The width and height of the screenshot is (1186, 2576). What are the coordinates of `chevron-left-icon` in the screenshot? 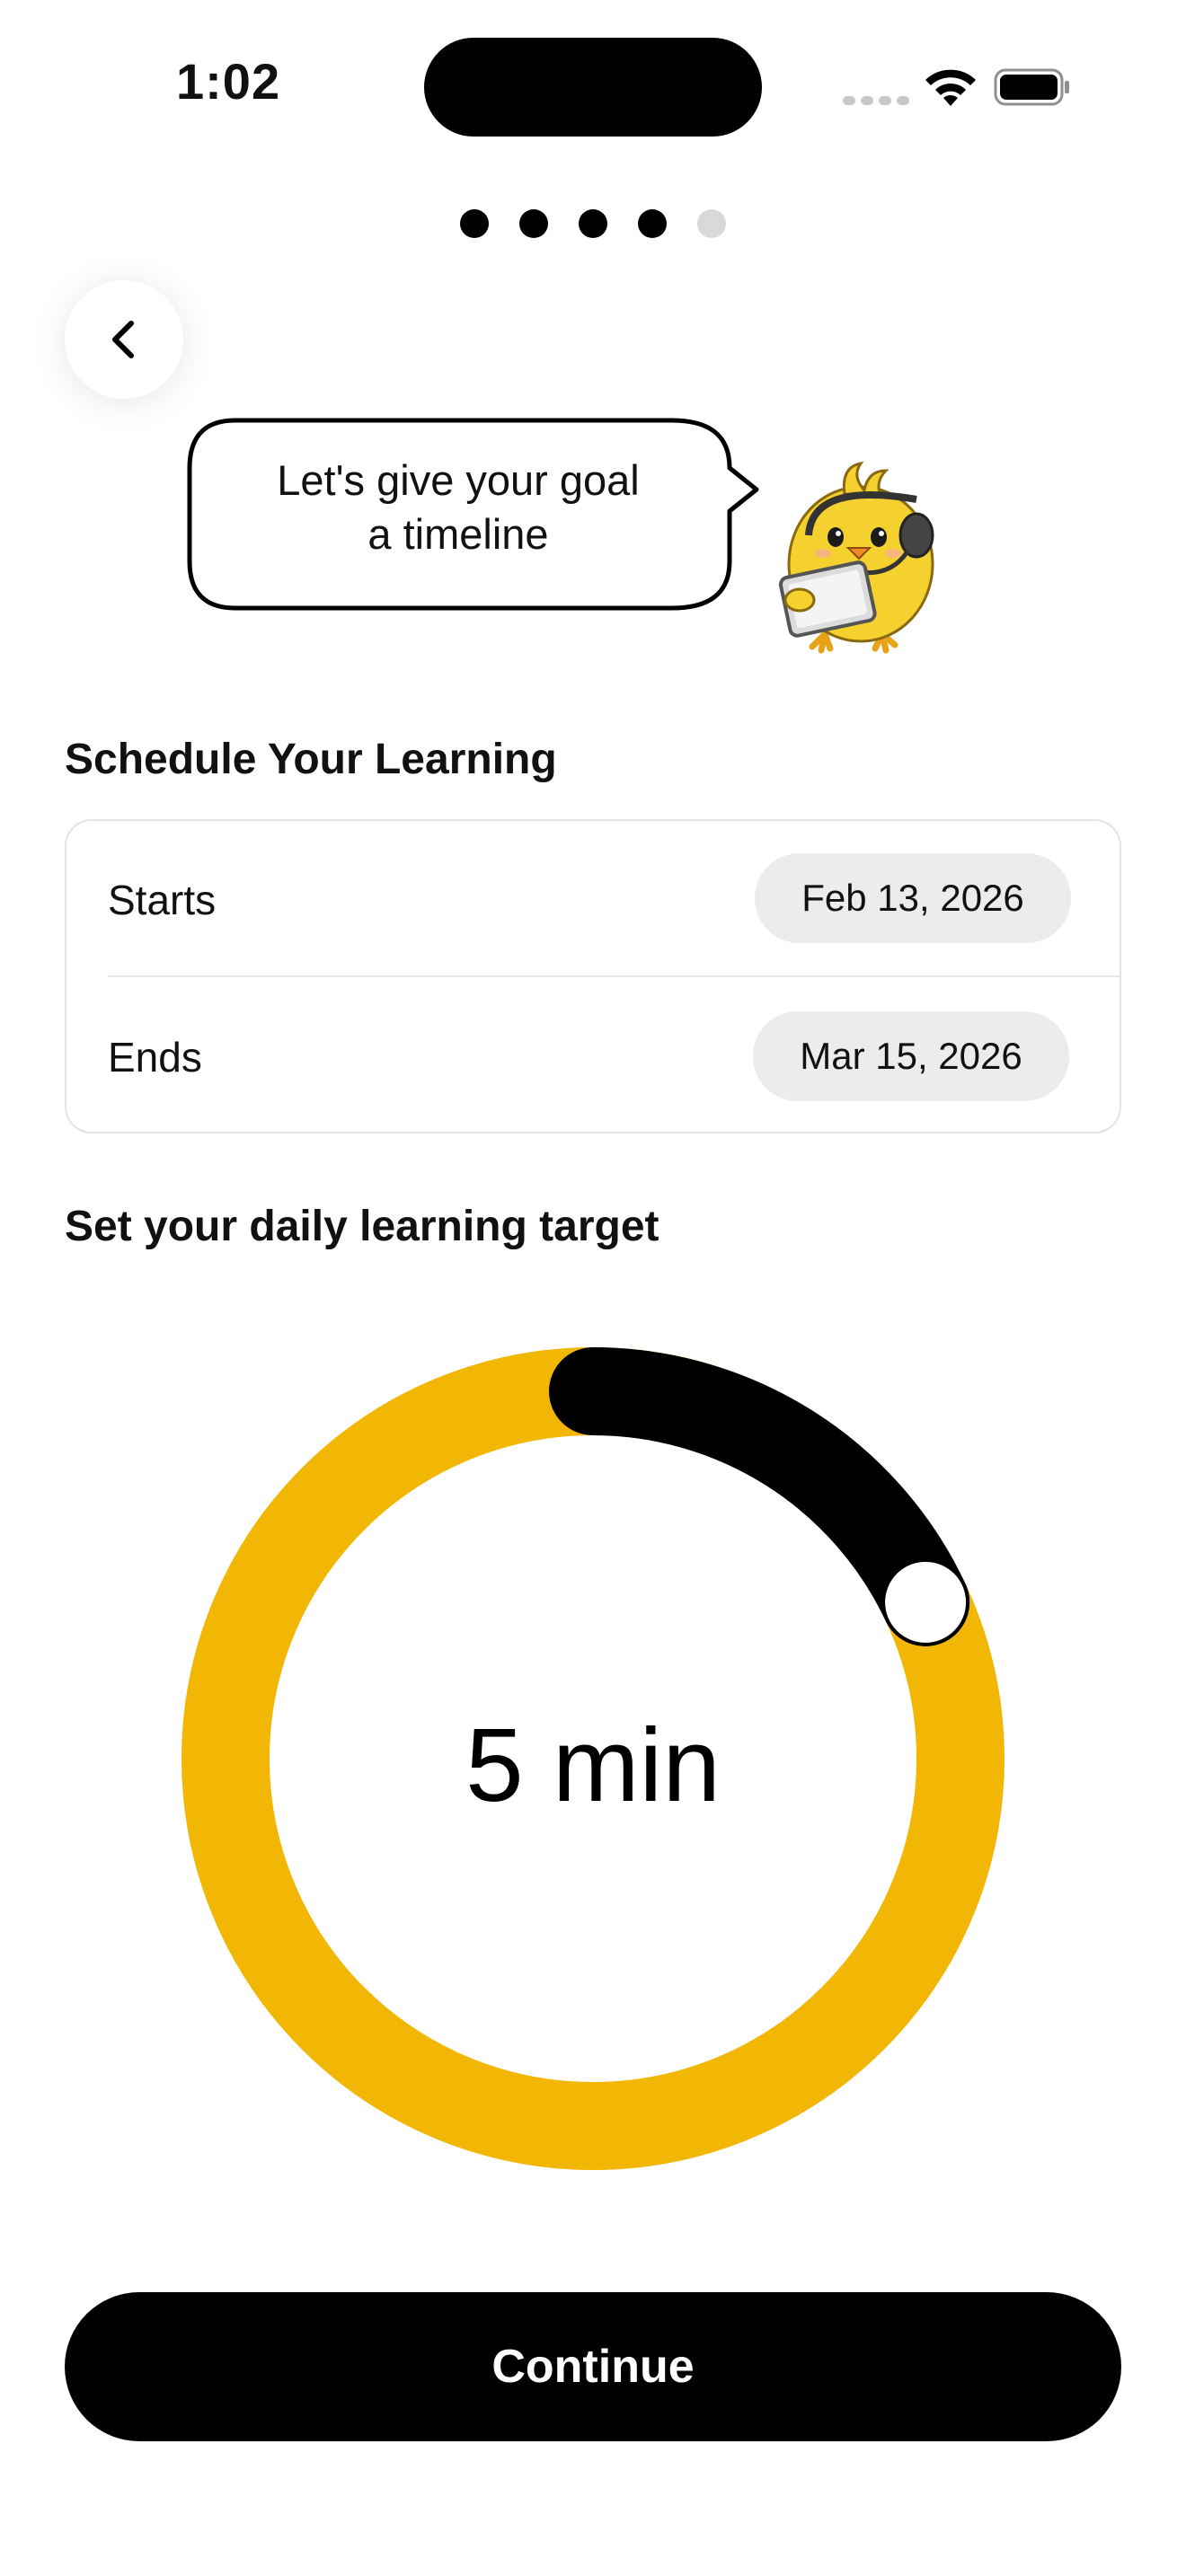 It's located at (123, 339).